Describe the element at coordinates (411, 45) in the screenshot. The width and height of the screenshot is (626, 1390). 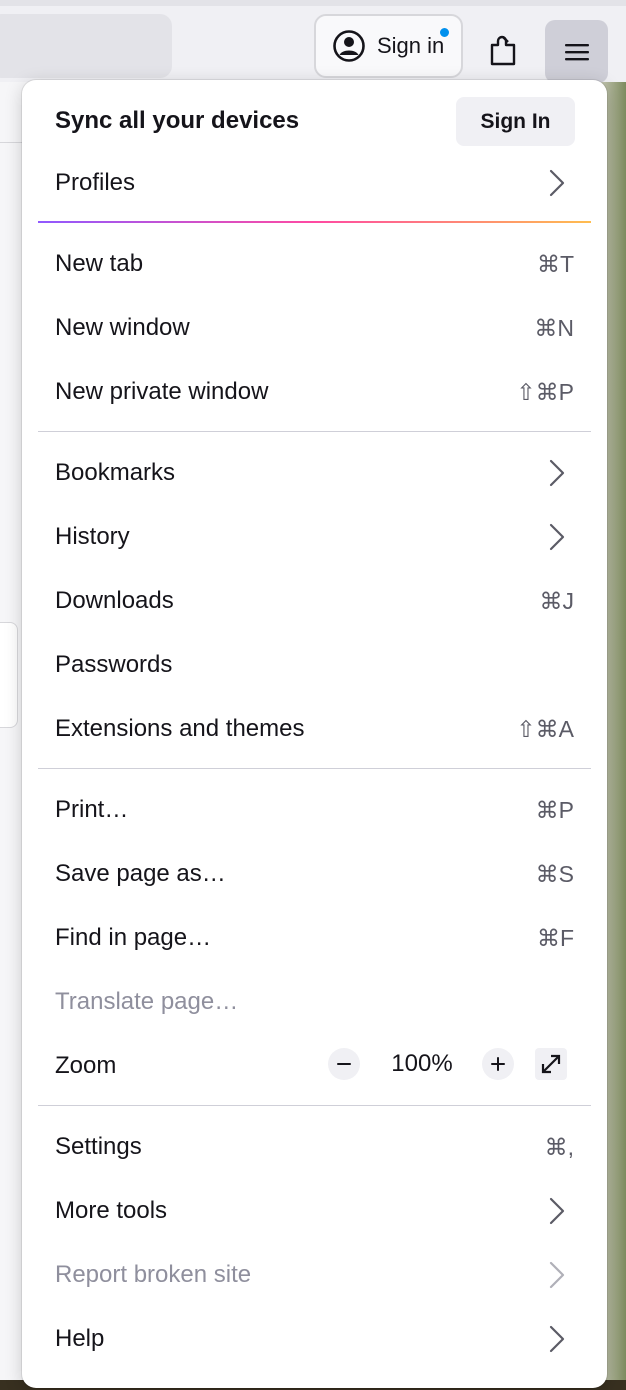
I see `account-sign-in-label: Sign in` at that location.